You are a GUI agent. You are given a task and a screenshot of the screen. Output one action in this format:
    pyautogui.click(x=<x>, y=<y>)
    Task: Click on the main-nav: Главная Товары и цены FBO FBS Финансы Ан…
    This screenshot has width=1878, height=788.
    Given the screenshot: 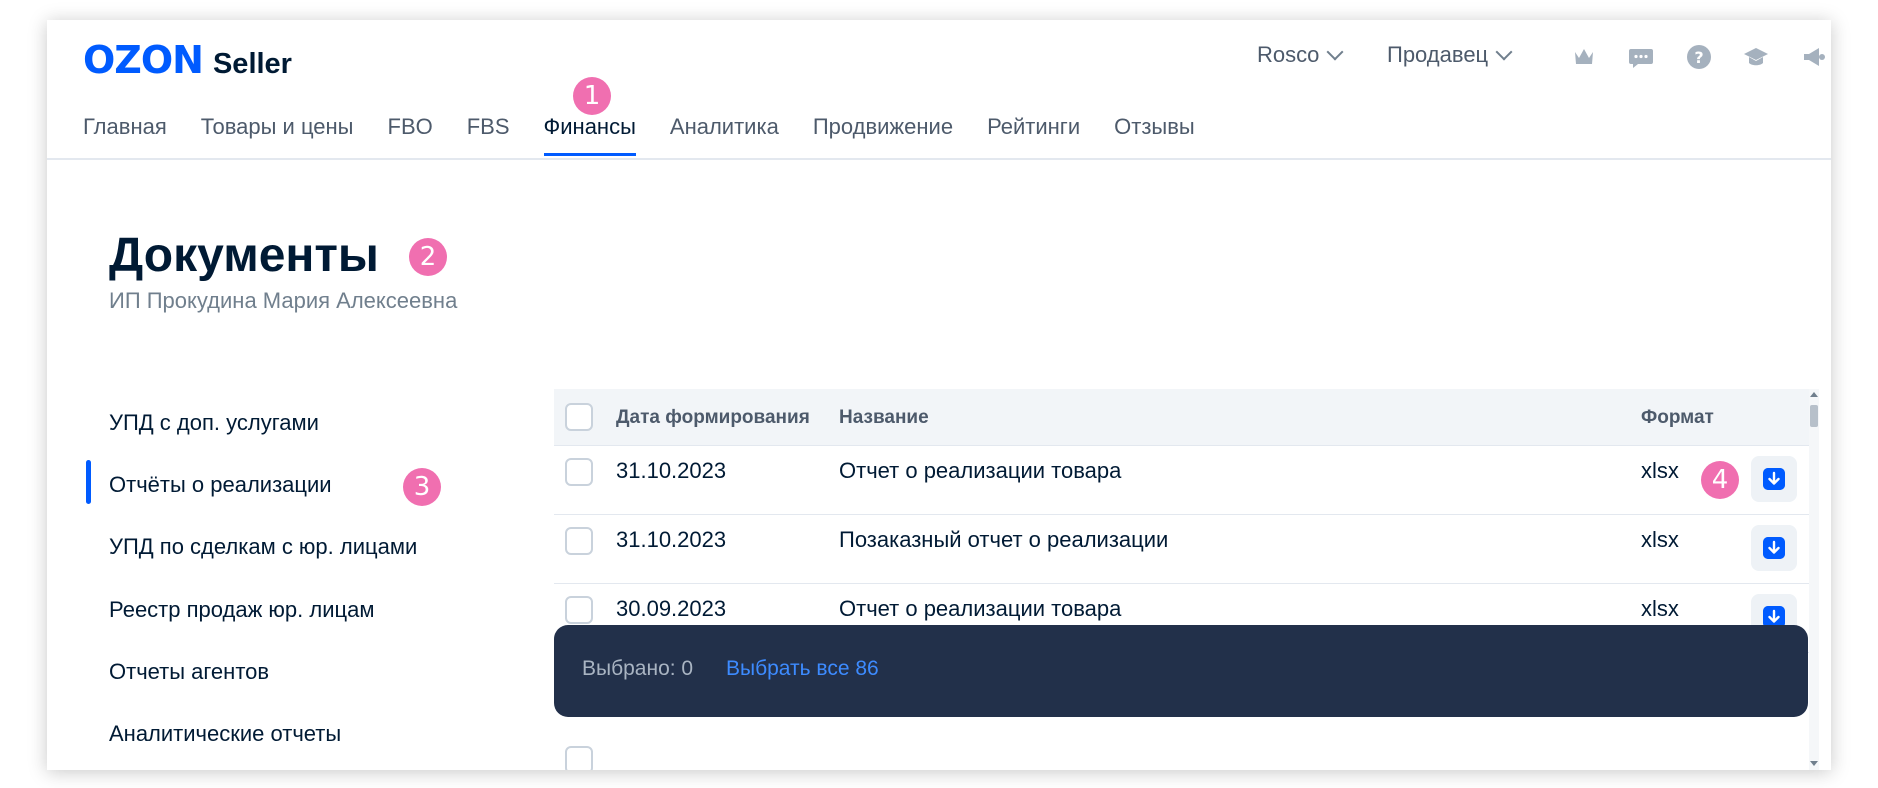 What is the action you would take?
    pyautogui.click(x=656, y=135)
    